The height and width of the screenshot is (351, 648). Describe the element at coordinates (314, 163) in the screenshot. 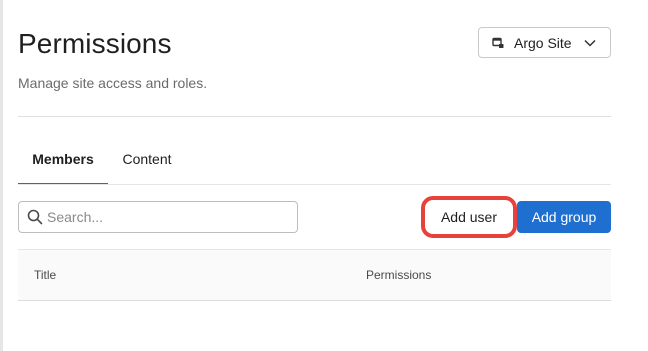

I see `tab-bar: Members Content` at that location.